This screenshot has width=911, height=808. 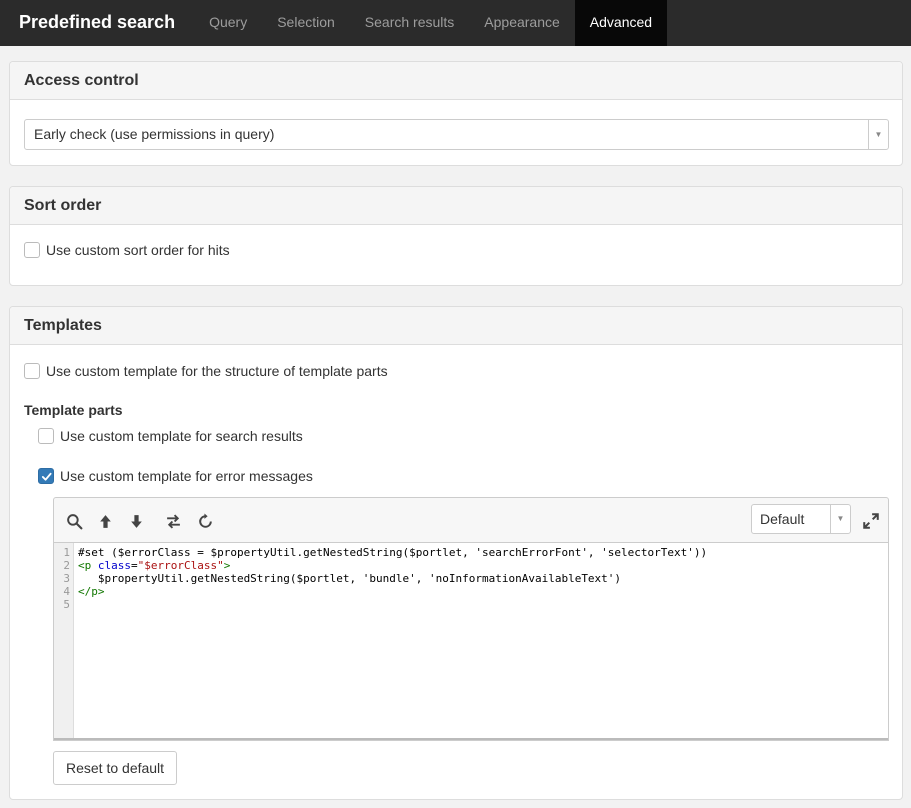 I want to click on search-icon, so click(x=74, y=521).